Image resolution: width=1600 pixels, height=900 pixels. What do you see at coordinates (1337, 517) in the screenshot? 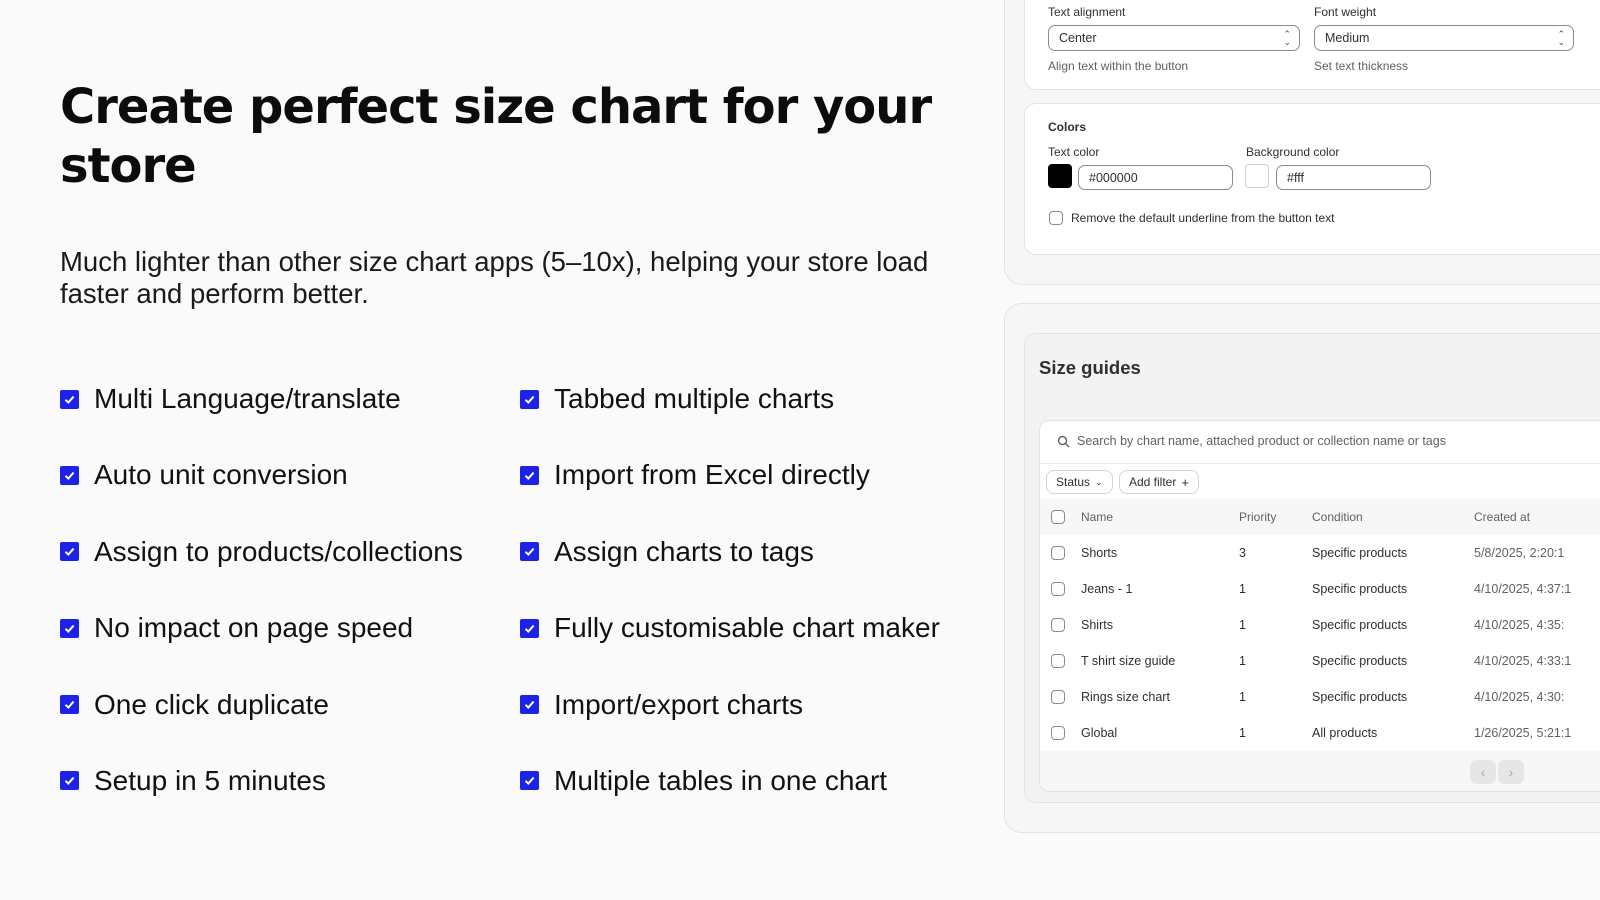
I see `column-header-condition: Condition` at bounding box center [1337, 517].